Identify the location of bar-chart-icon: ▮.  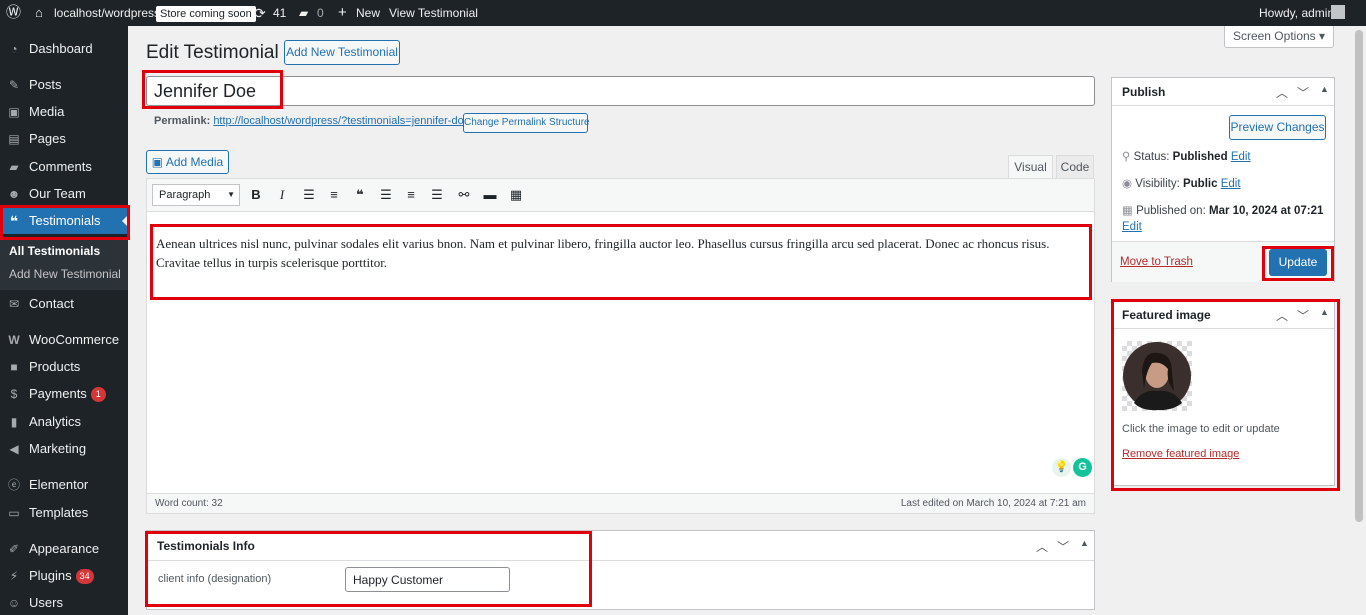
(14, 422).